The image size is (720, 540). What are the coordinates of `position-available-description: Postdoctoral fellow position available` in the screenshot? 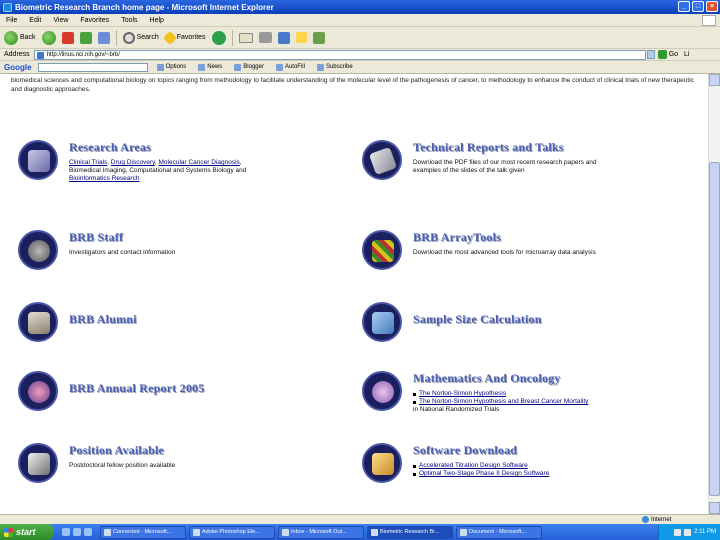 It's located at (122, 465).